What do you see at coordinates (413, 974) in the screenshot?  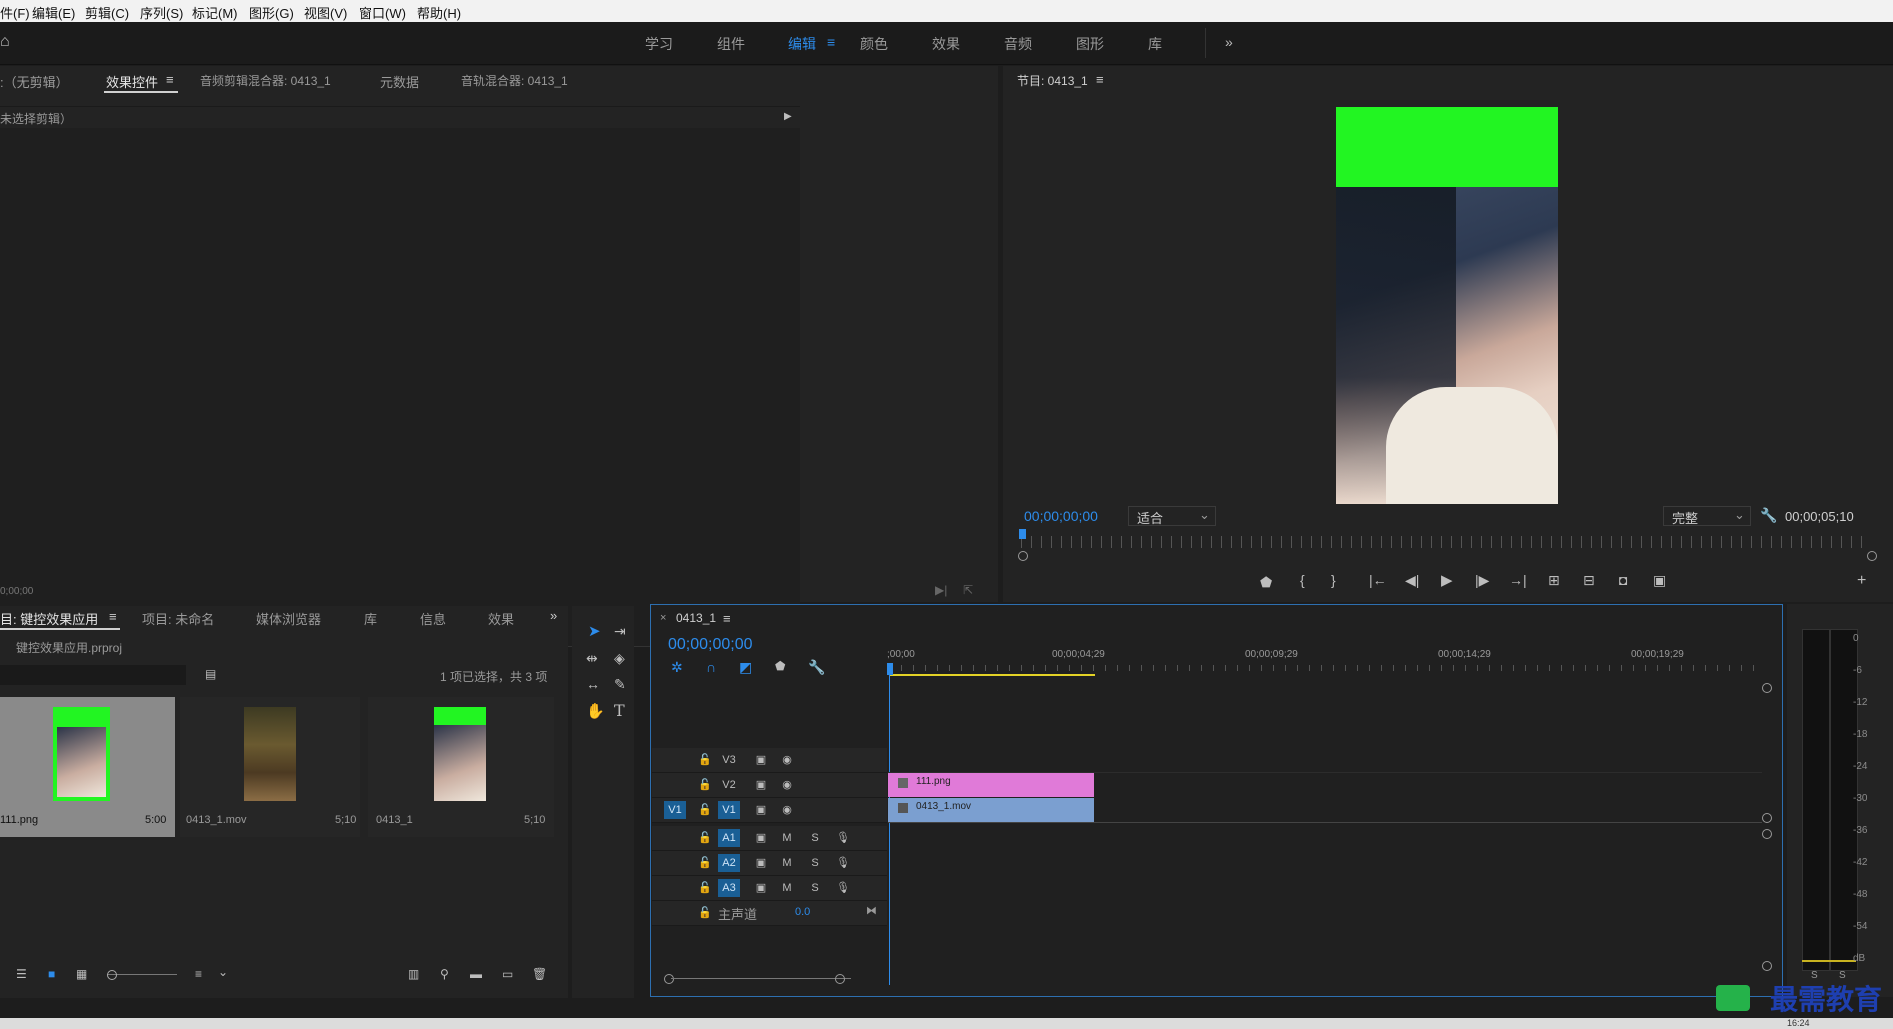 I see `automate-icon: ▥` at bounding box center [413, 974].